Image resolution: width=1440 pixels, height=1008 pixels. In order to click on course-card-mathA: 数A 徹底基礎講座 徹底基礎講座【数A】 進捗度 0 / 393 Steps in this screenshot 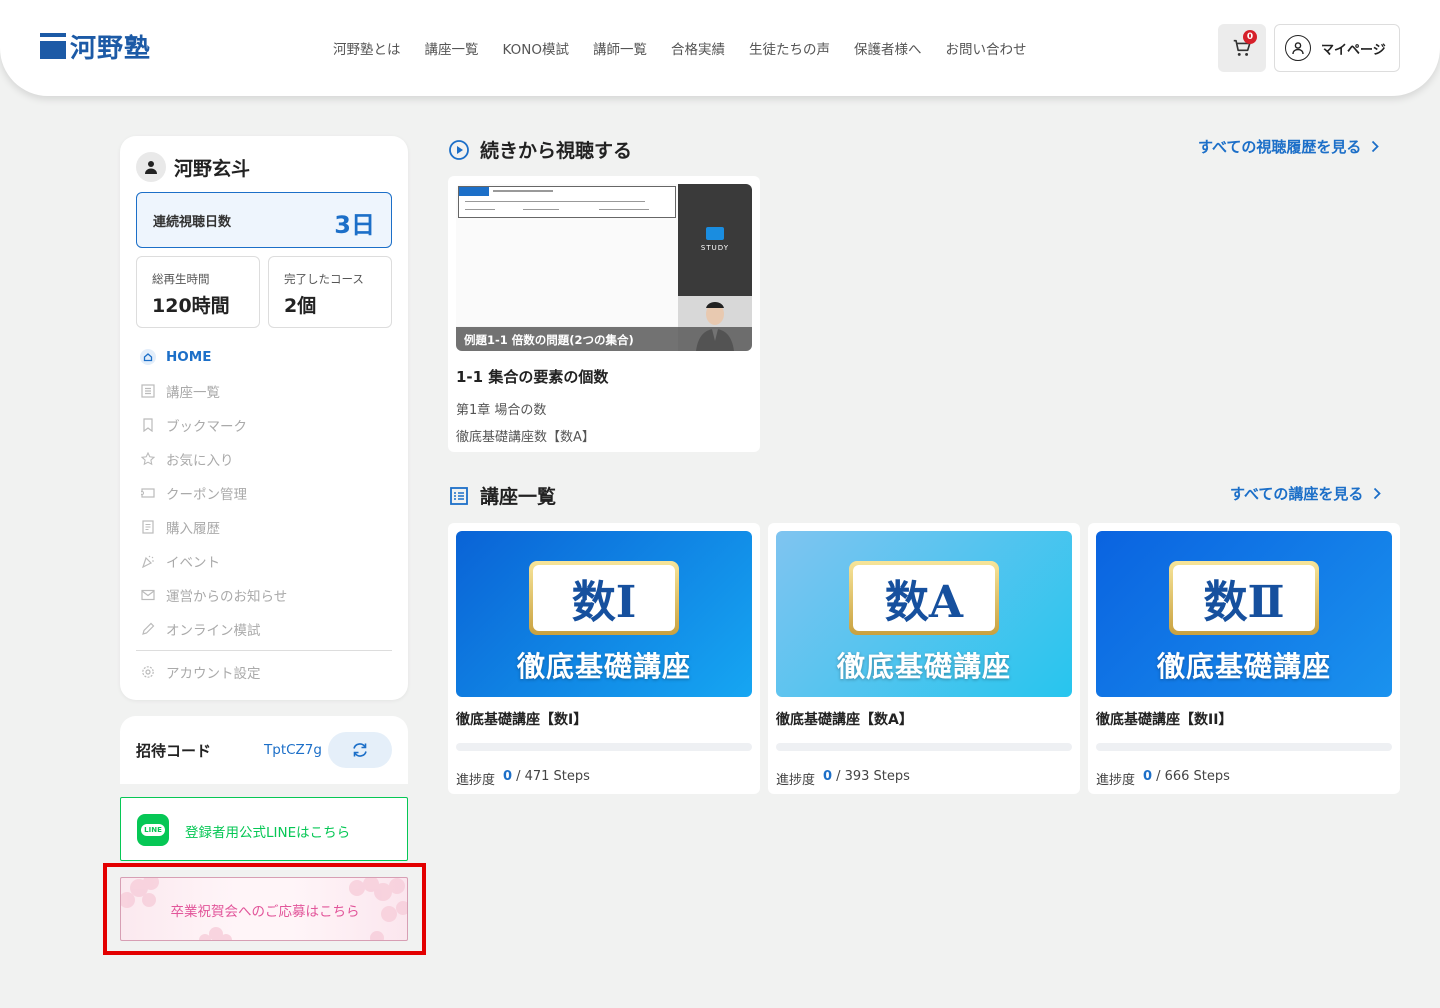, I will do `click(924, 658)`.